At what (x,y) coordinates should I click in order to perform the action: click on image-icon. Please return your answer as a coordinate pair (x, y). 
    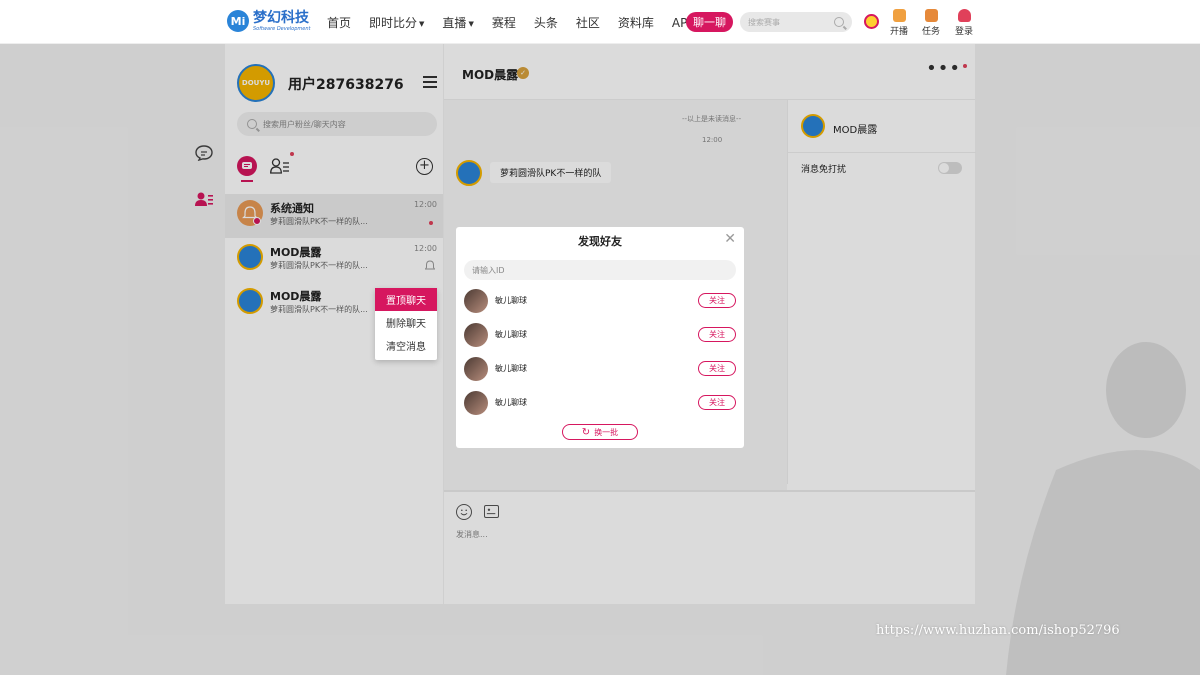
    Looking at the image, I should click on (491, 511).